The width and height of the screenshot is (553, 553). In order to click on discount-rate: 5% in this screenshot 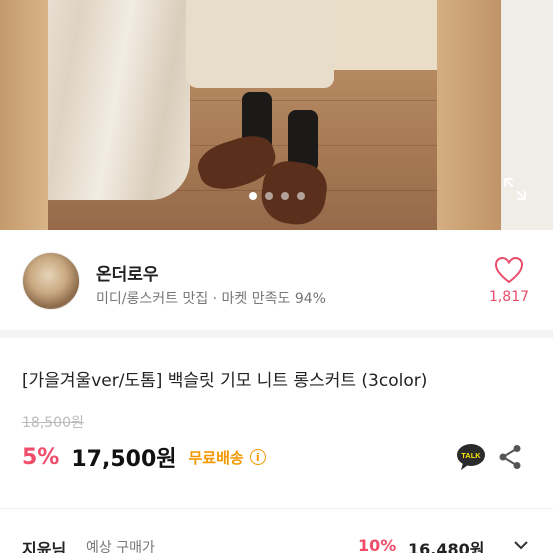, I will do `click(41, 457)`.